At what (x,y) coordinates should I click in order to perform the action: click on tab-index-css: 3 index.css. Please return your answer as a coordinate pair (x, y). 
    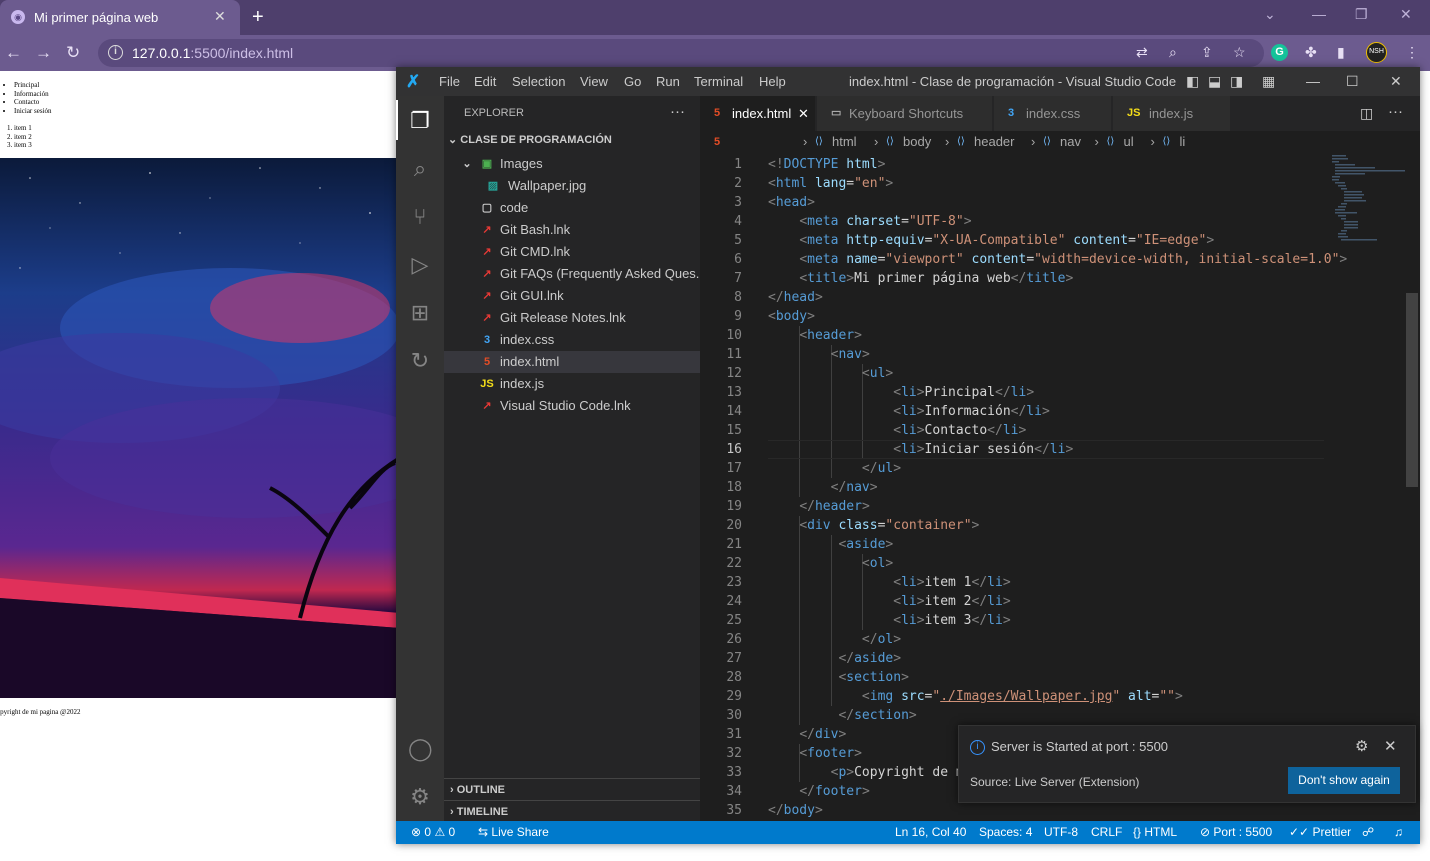
    Looking at the image, I should click on (1053, 113).